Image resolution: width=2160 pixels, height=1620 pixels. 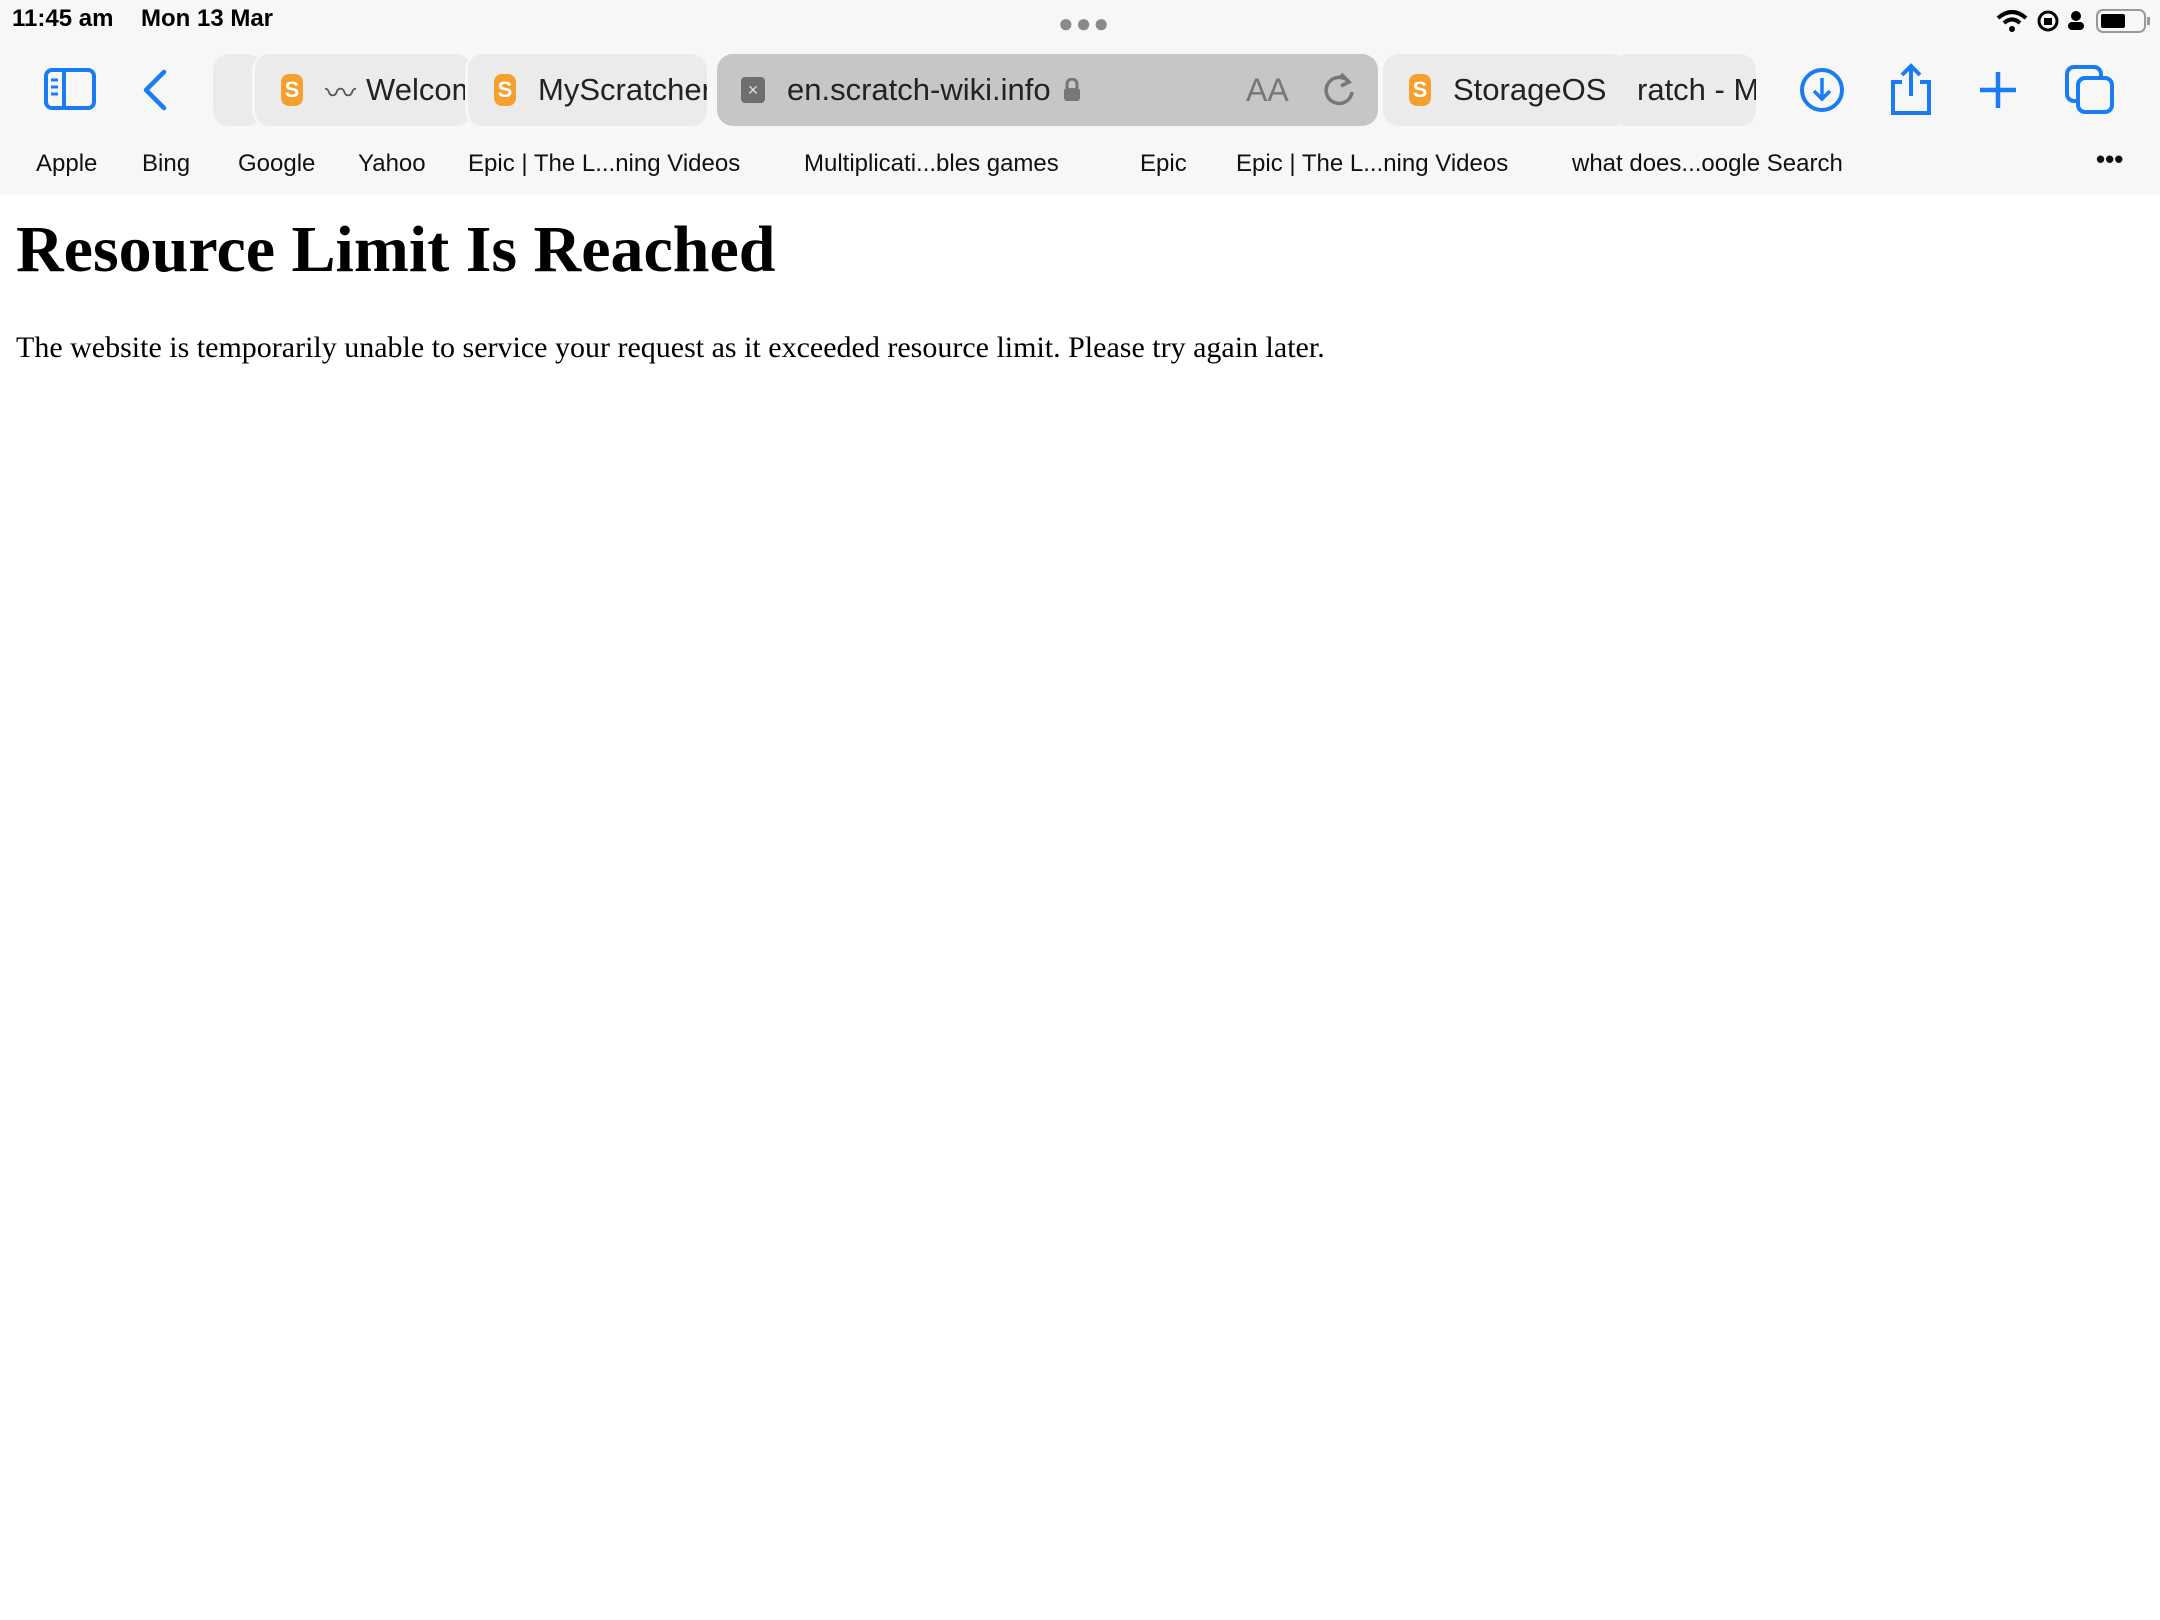 I want to click on share-icon, so click(x=1911, y=89).